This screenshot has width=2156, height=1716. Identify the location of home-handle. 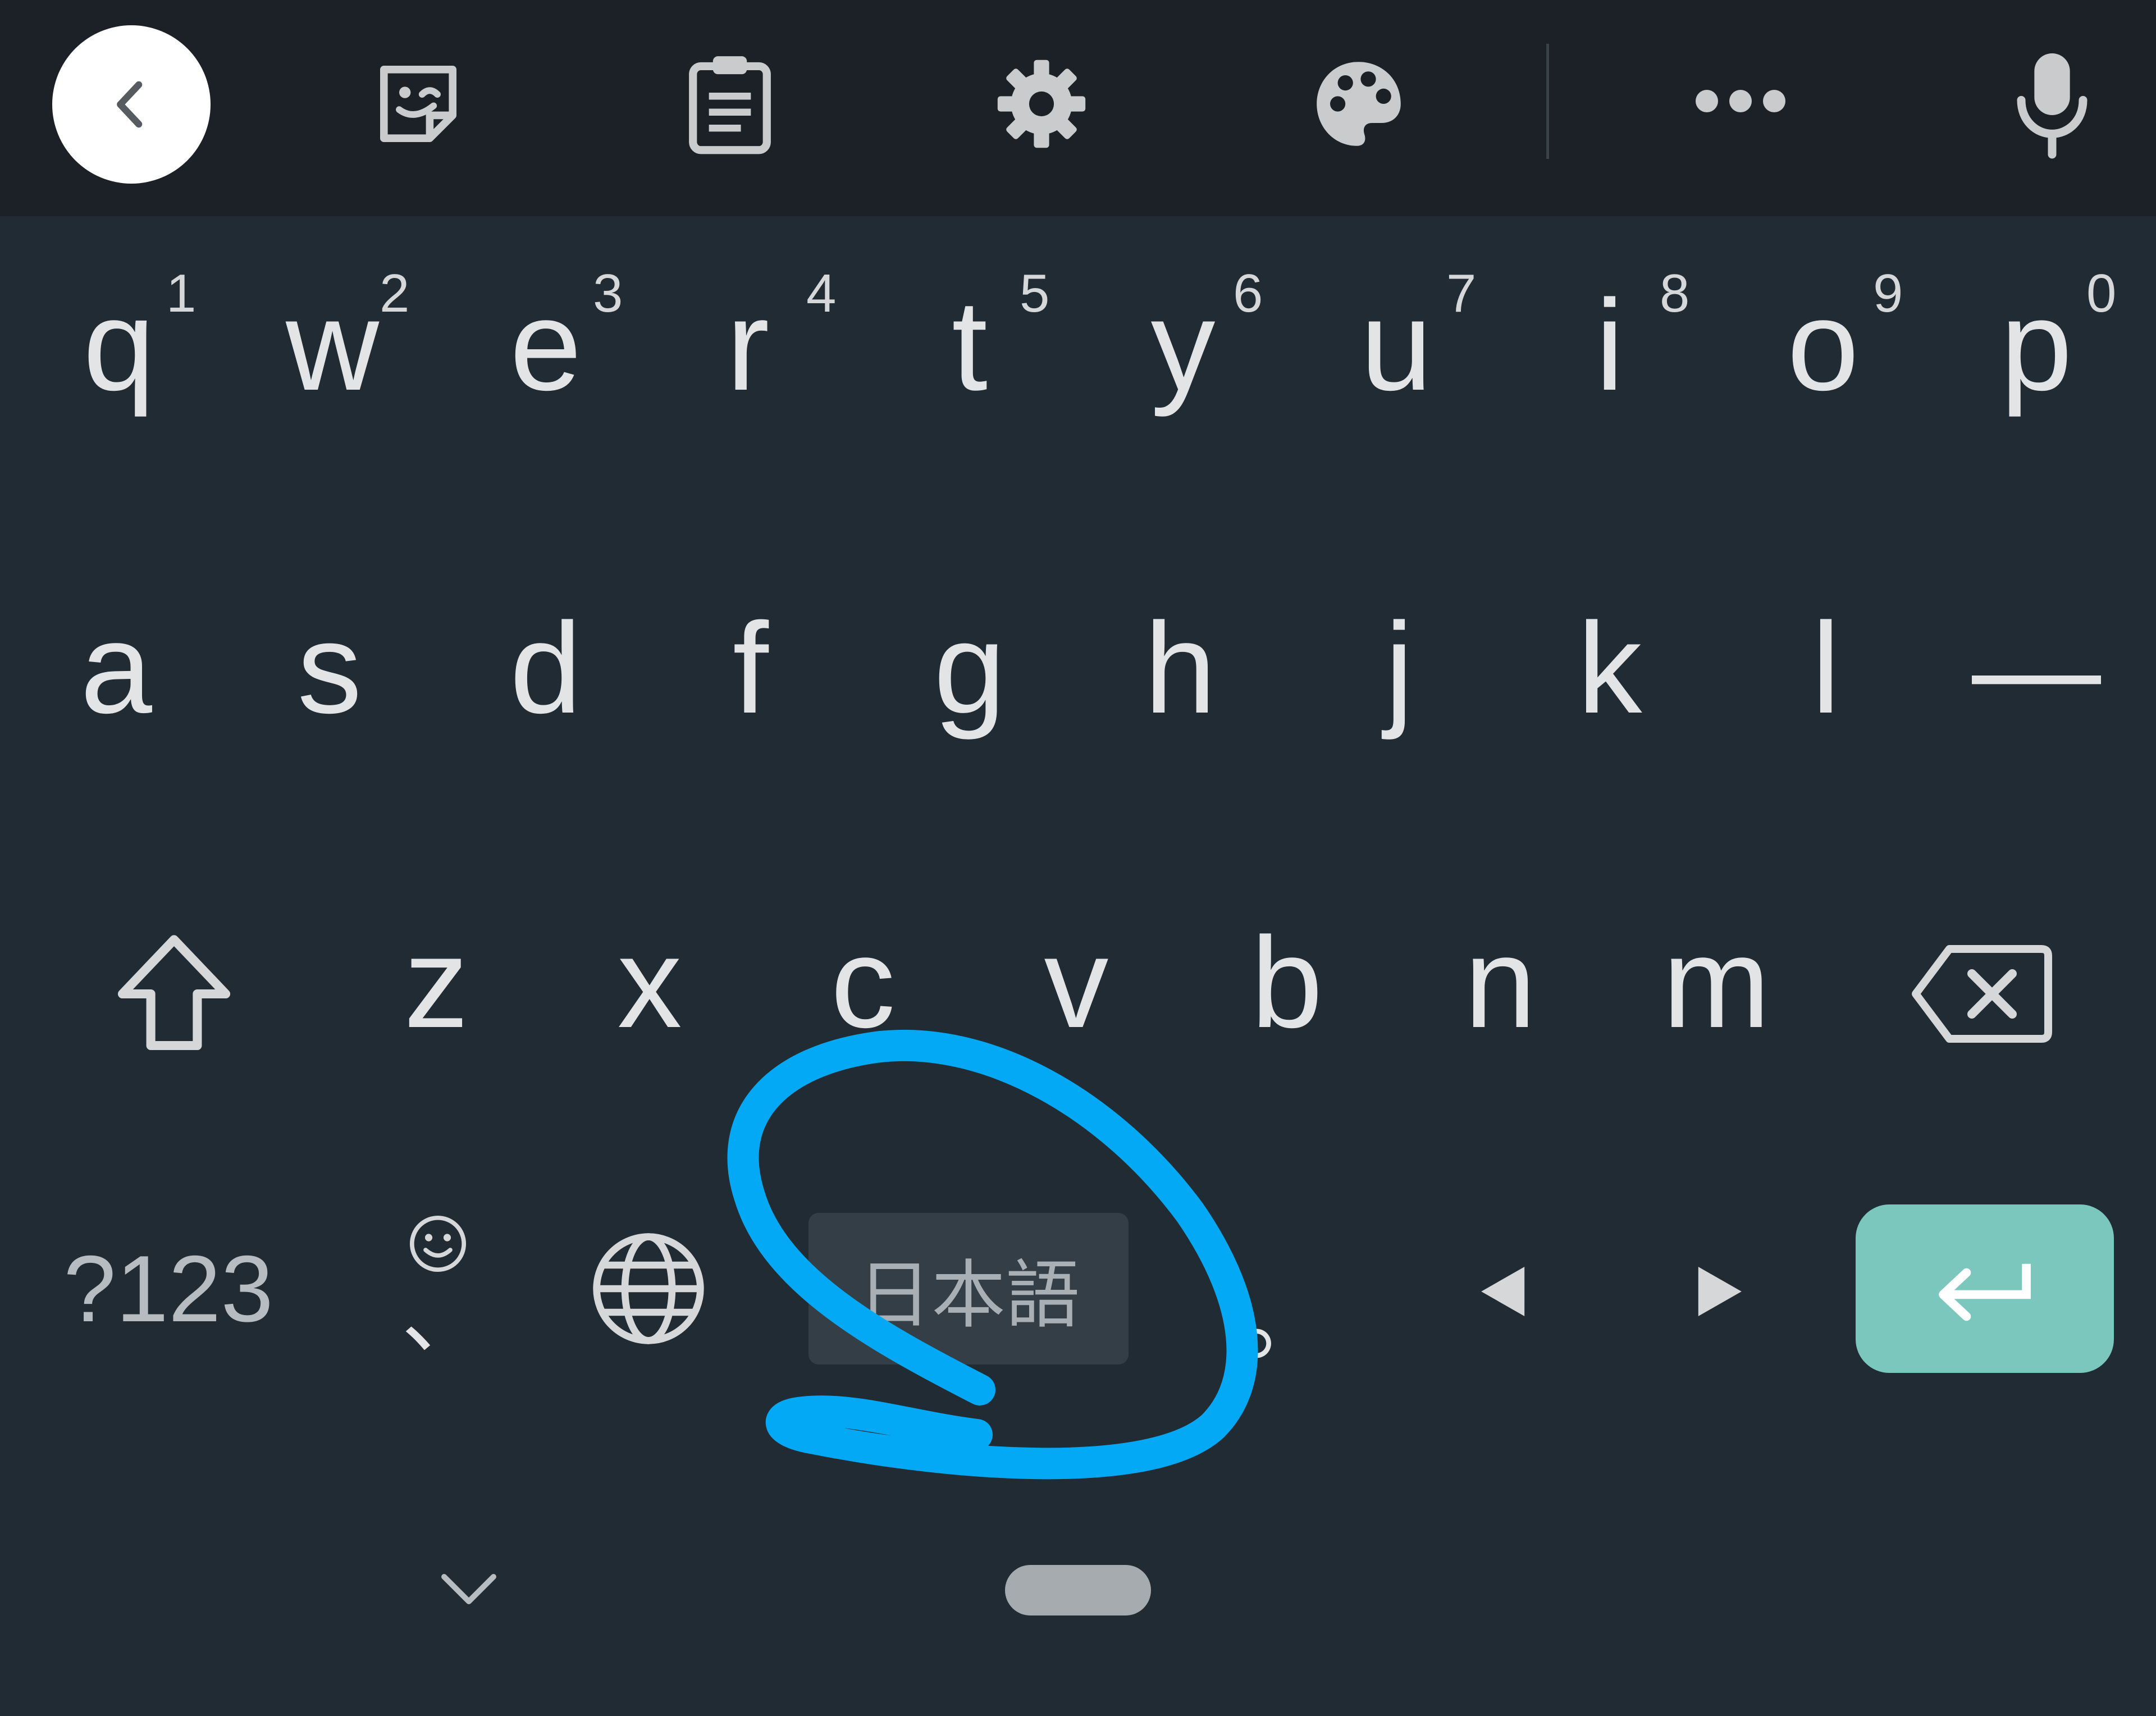
(1078, 1590).